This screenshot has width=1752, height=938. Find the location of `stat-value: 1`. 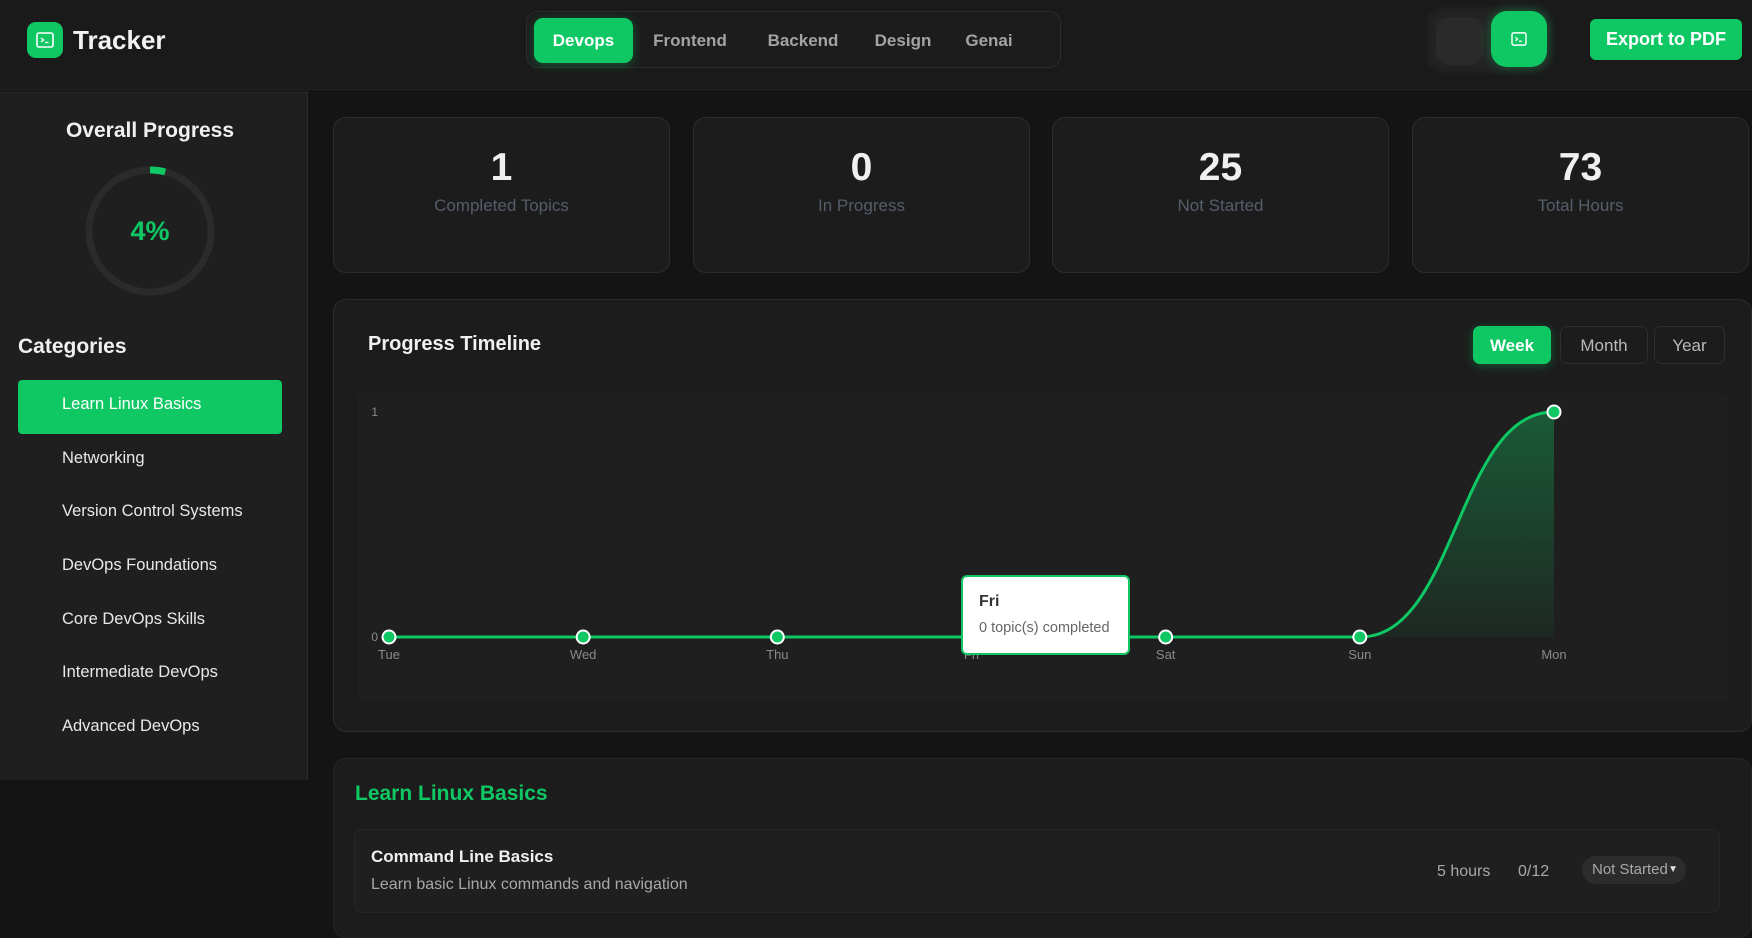

stat-value: 1 is located at coordinates (501, 167).